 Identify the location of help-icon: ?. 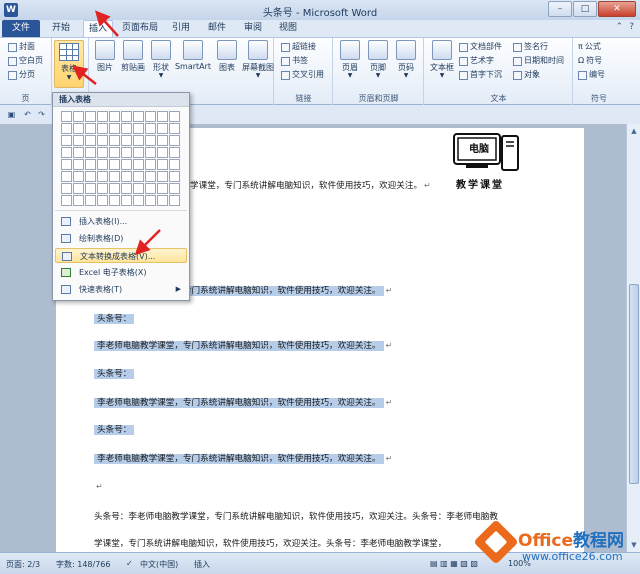
(631, 27).